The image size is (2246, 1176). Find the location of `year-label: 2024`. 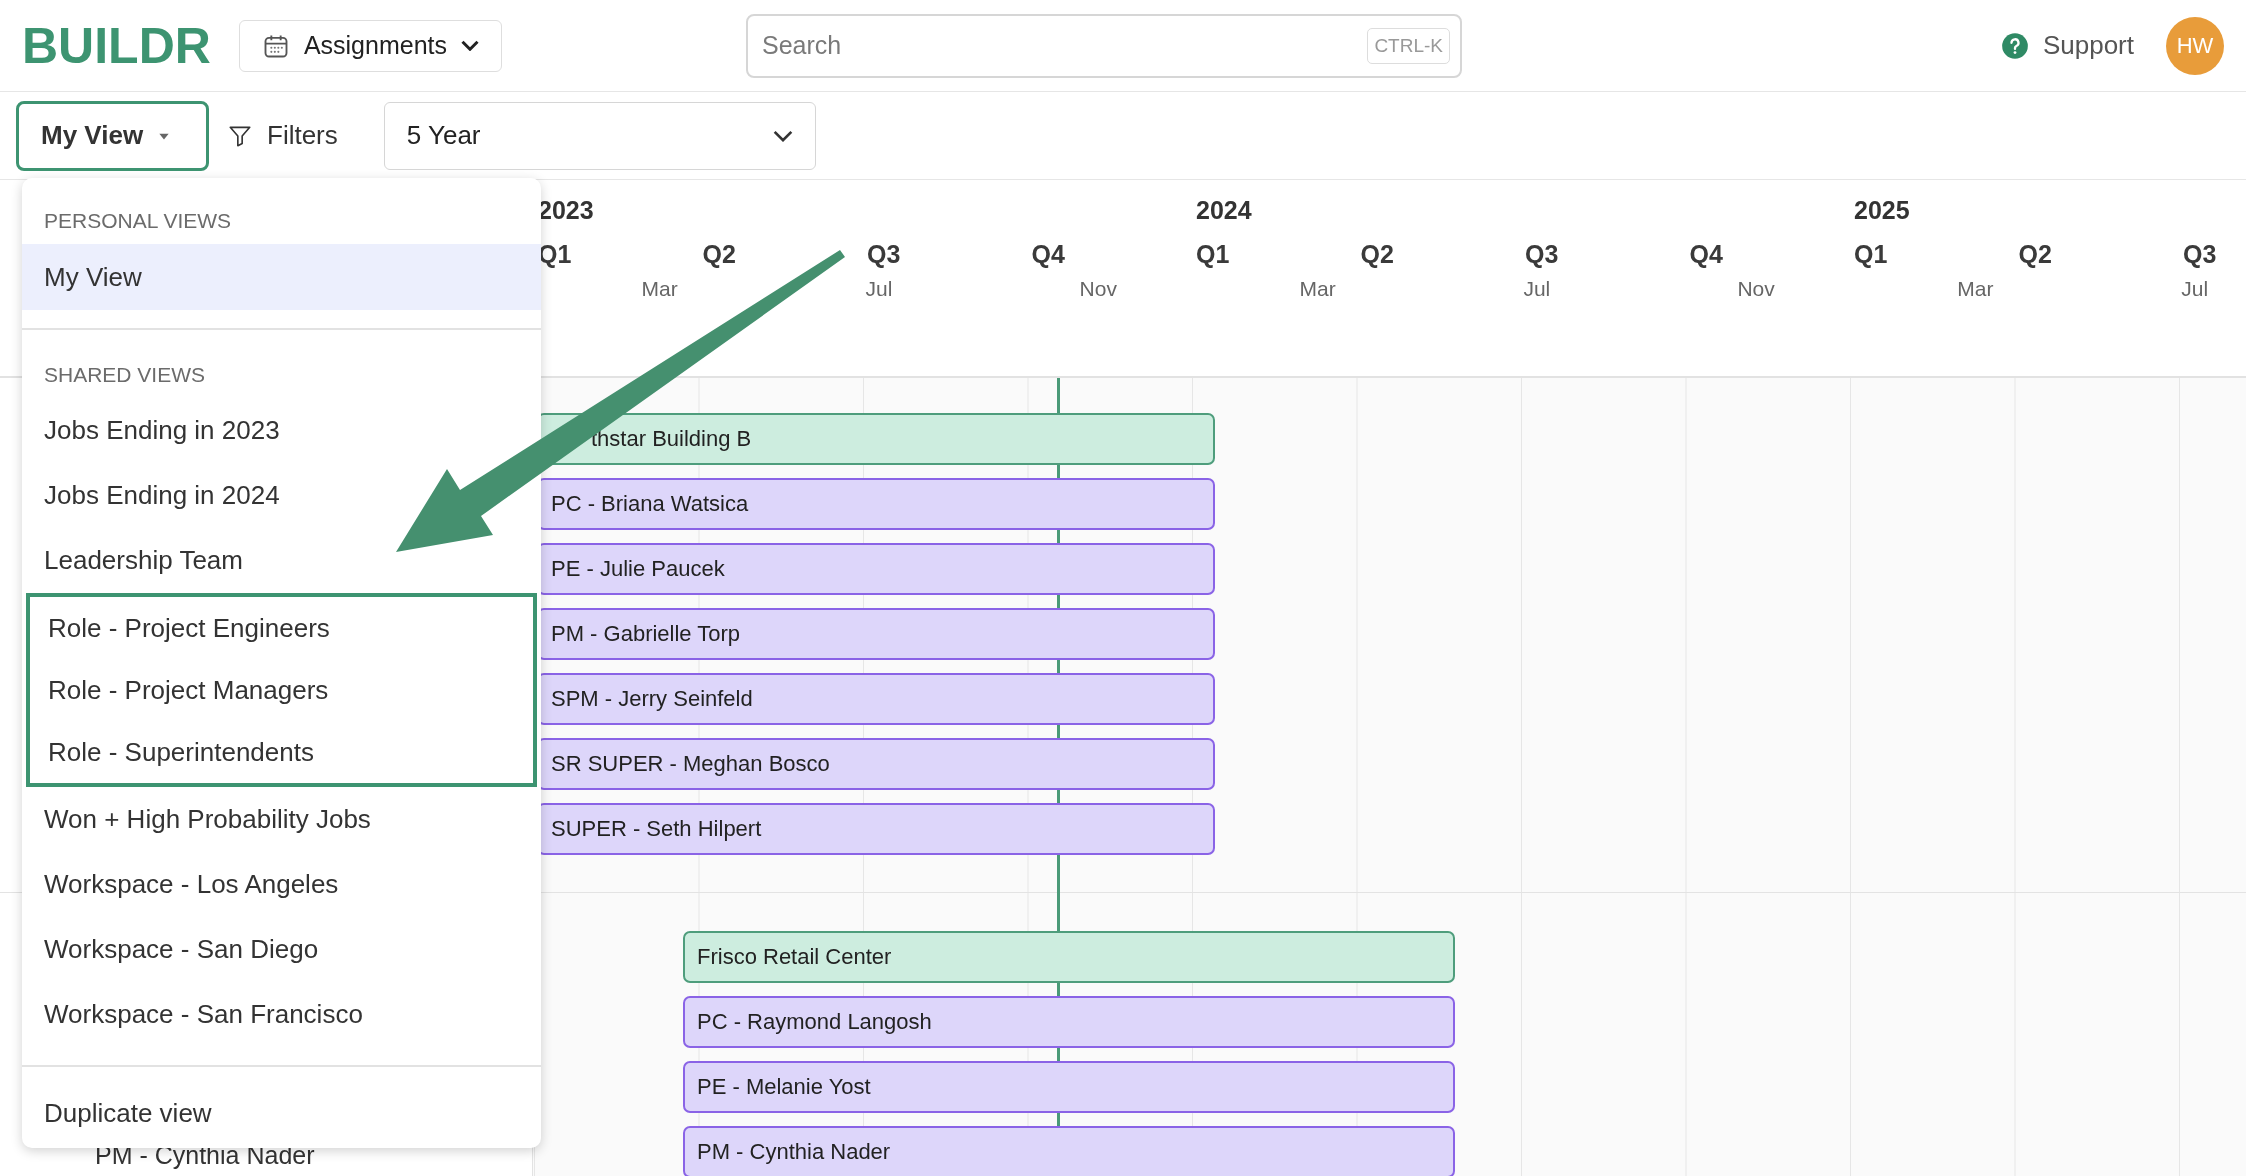

year-label: 2024 is located at coordinates (1224, 211).